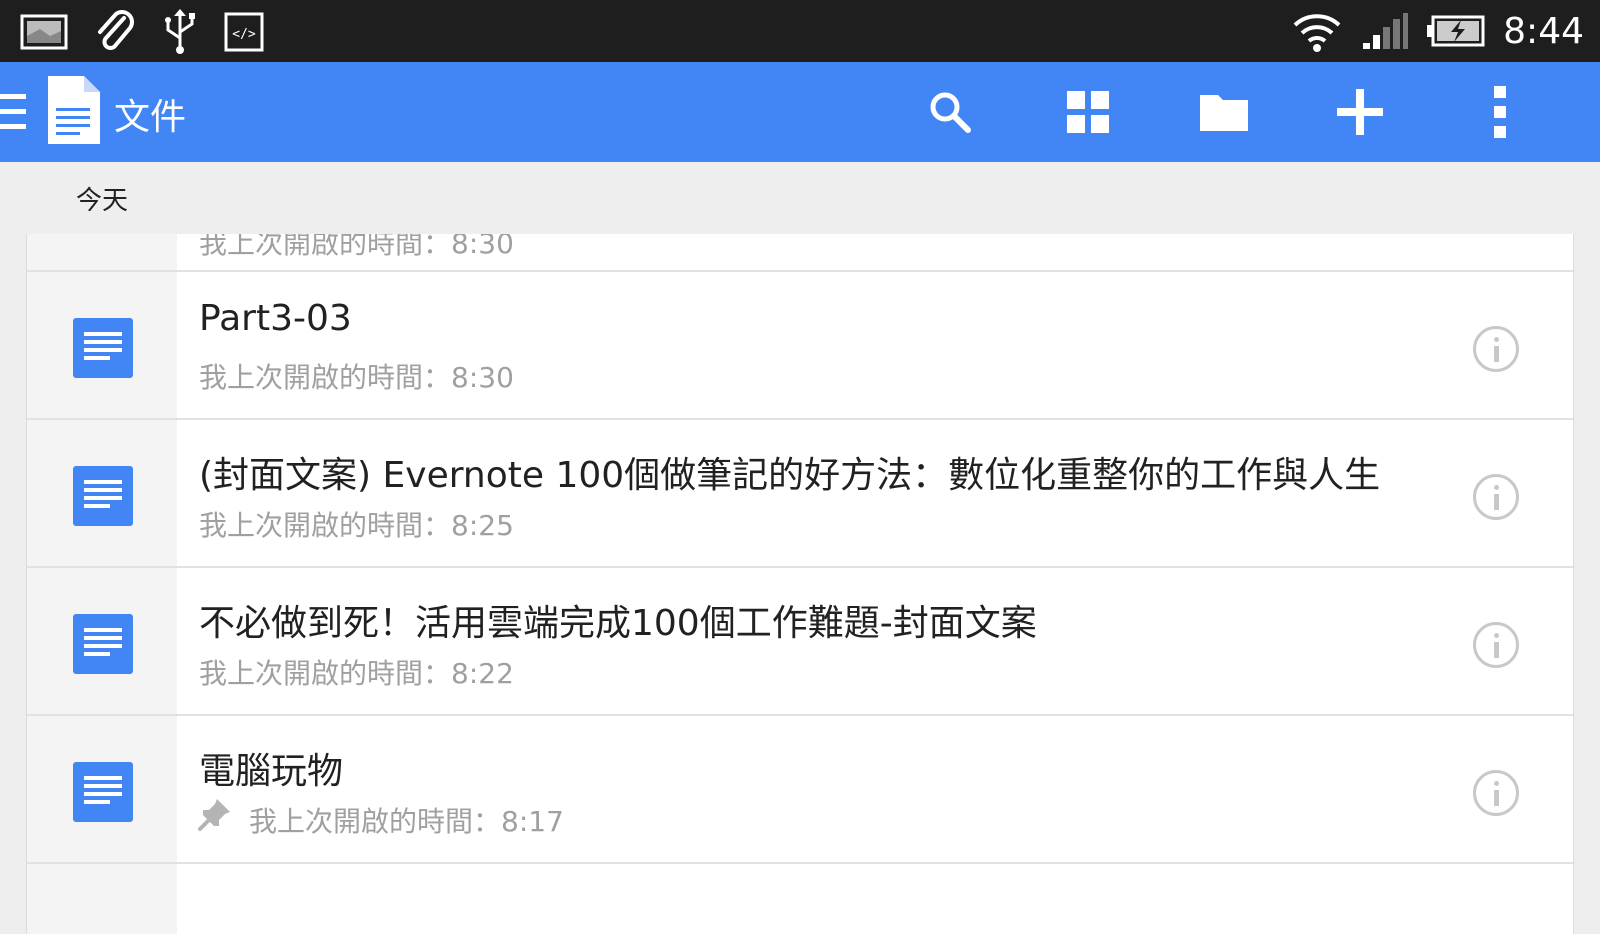 This screenshot has height=934, width=1600. I want to click on list-item-partial: 我上次開啟的時間：8:30, so click(800, 254).